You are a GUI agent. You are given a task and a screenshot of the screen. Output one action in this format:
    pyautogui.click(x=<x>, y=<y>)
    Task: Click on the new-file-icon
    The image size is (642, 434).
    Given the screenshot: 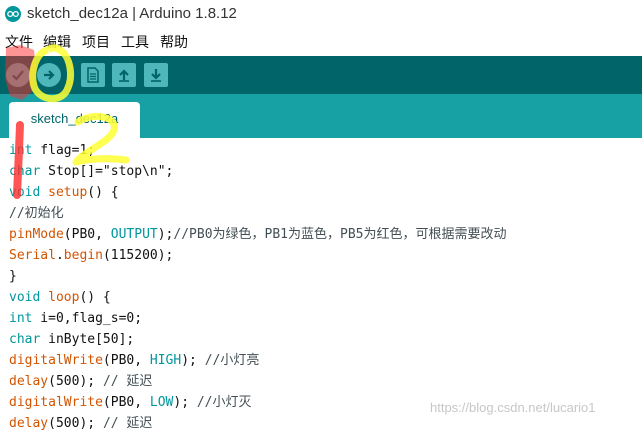 What is the action you would take?
    pyautogui.click(x=93, y=75)
    